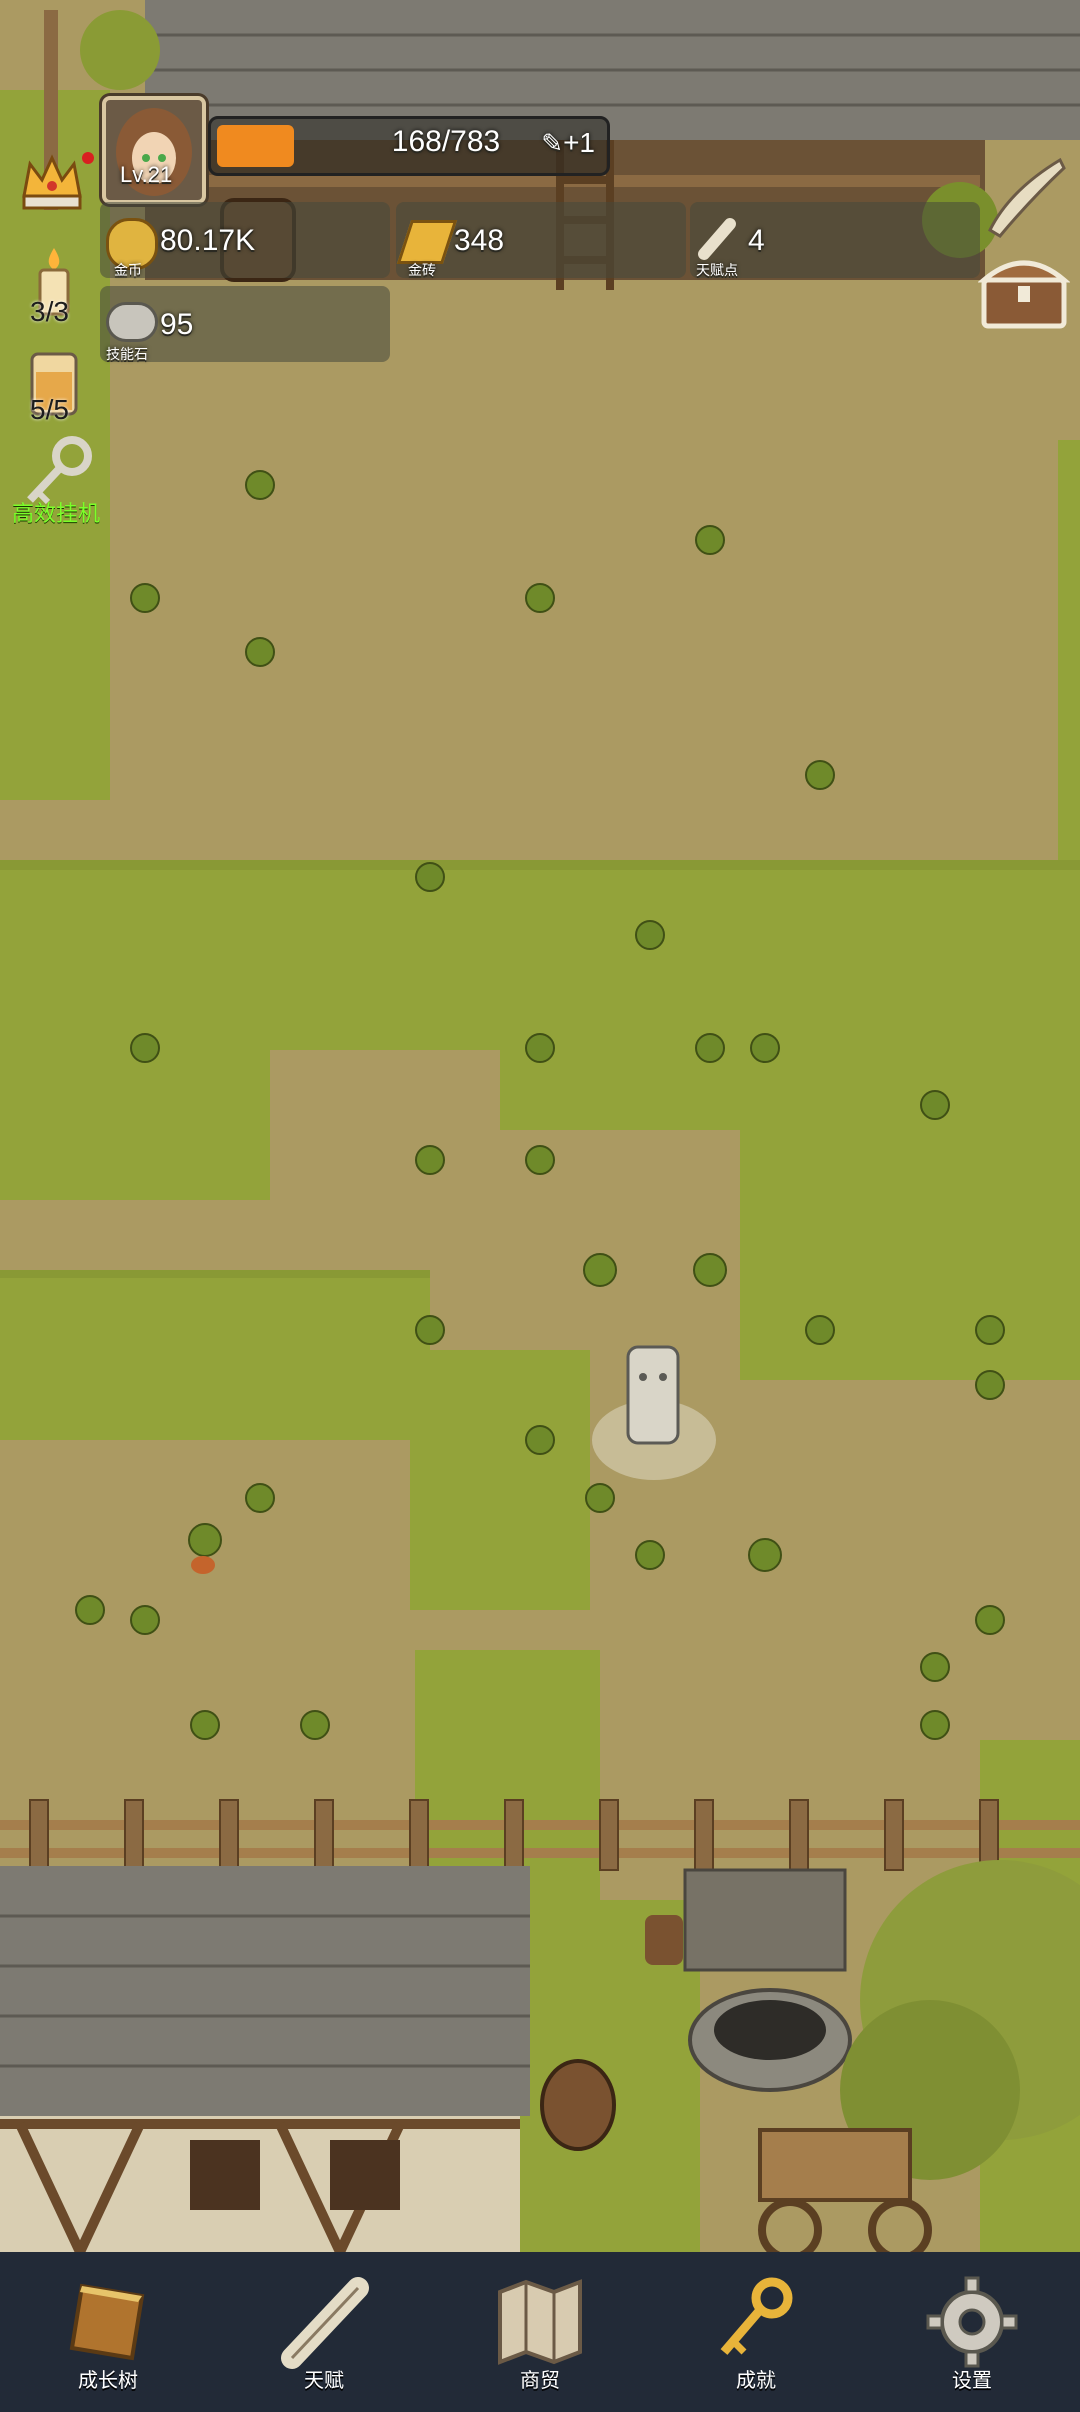  What do you see at coordinates (324, 2381) in the screenshot?
I see `nav-talent-label: 天赋` at bounding box center [324, 2381].